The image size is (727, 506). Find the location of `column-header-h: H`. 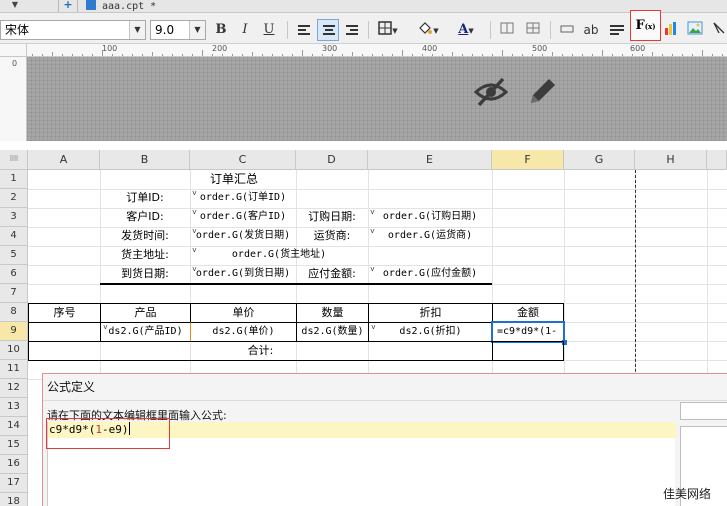

column-header-h: H is located at coordinates (671, 160).